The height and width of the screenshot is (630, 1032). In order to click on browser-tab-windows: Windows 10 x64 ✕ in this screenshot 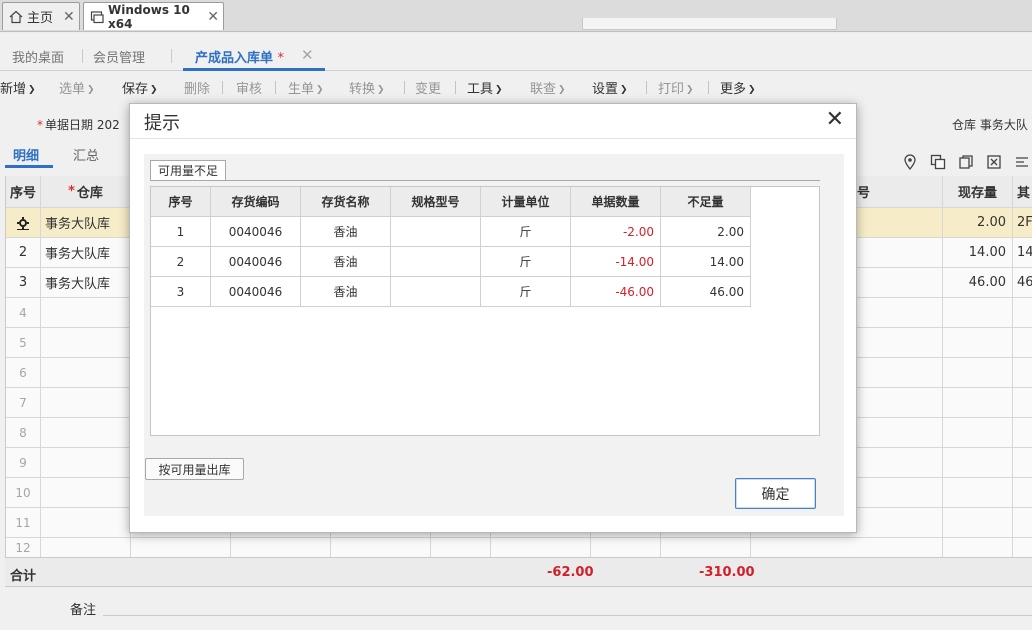, I will do `click(153, 16)`.